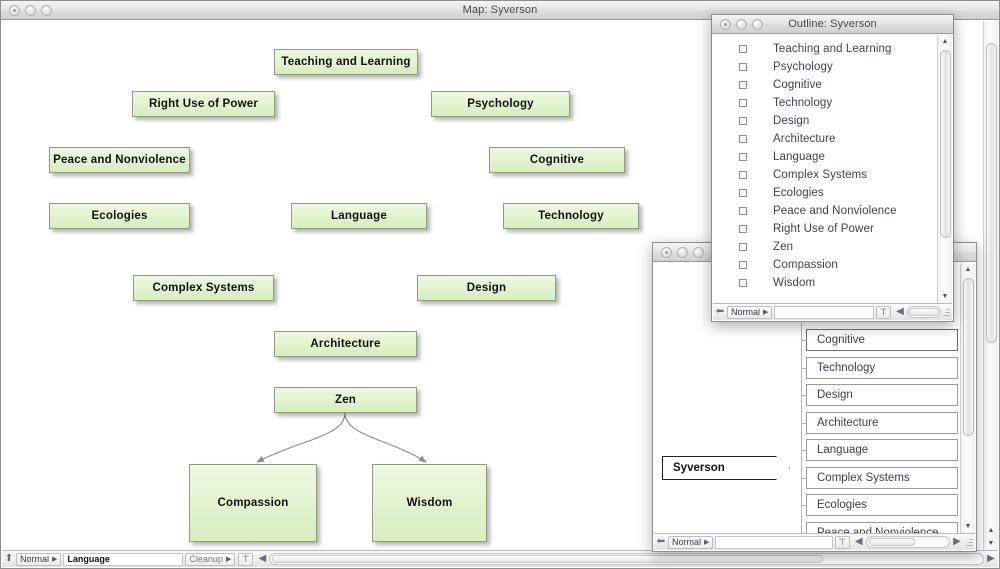 The image size is (1000, 569). What do you see at coordinates (119, 216) in the screenshot?
I see `map-node: Ecologies` at bounding box center [119, 216].